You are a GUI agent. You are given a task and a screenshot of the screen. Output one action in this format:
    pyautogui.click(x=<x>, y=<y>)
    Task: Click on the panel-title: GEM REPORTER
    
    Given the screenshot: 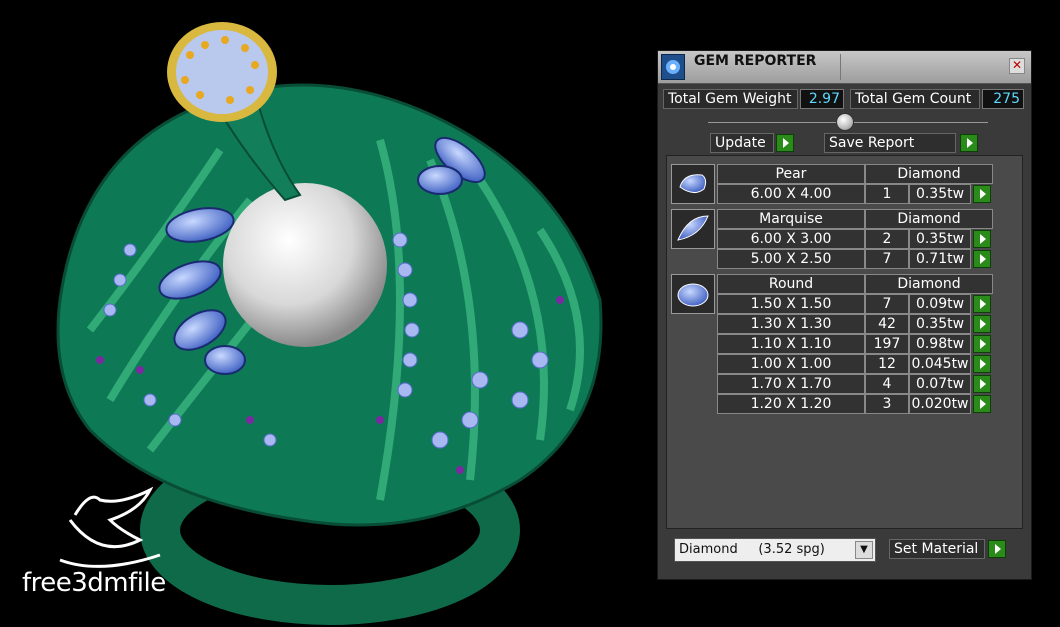 What is the action you would take?
    pyautogui.click(x=755, y=61)
    